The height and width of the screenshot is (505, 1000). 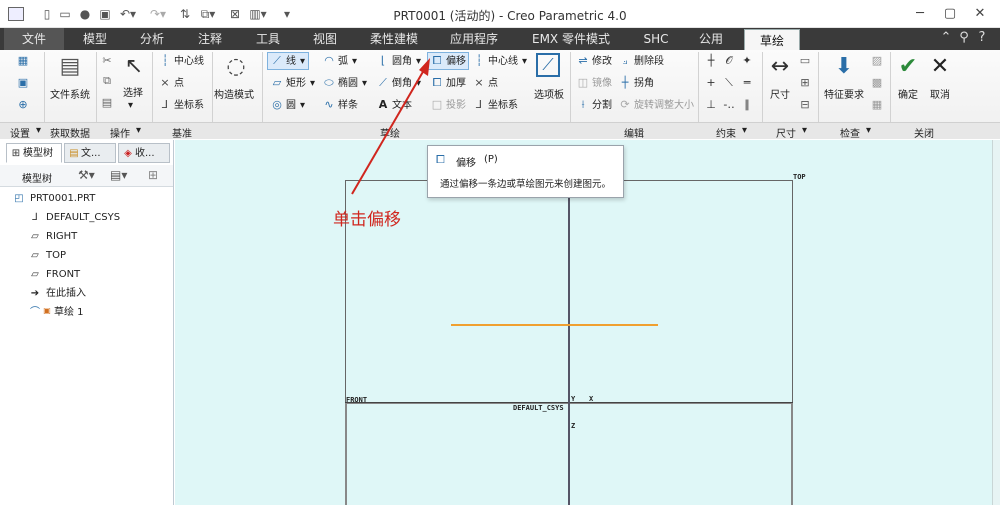 What do you see at coordinates (86, 256) in the screenshot?
I see `tree-item-top: ▱ TOP` at bounding box center [86, 256].